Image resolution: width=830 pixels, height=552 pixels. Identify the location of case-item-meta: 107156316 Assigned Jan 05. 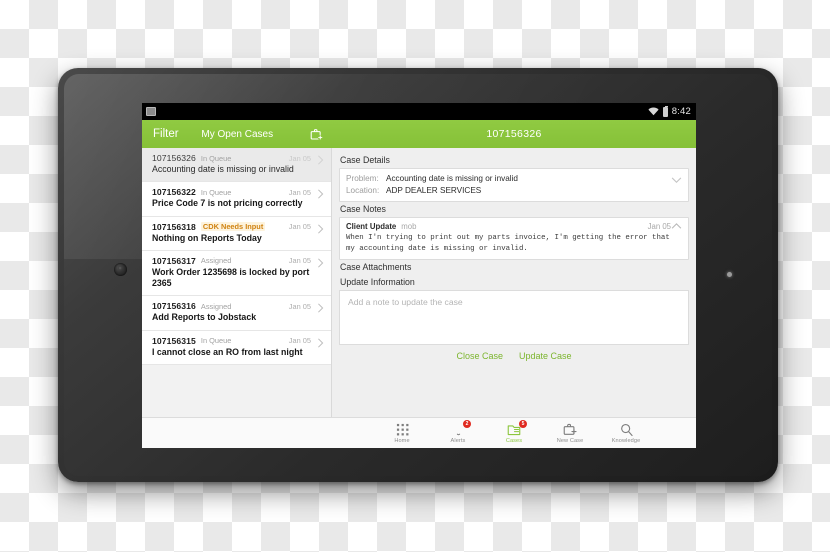
(237, 306).